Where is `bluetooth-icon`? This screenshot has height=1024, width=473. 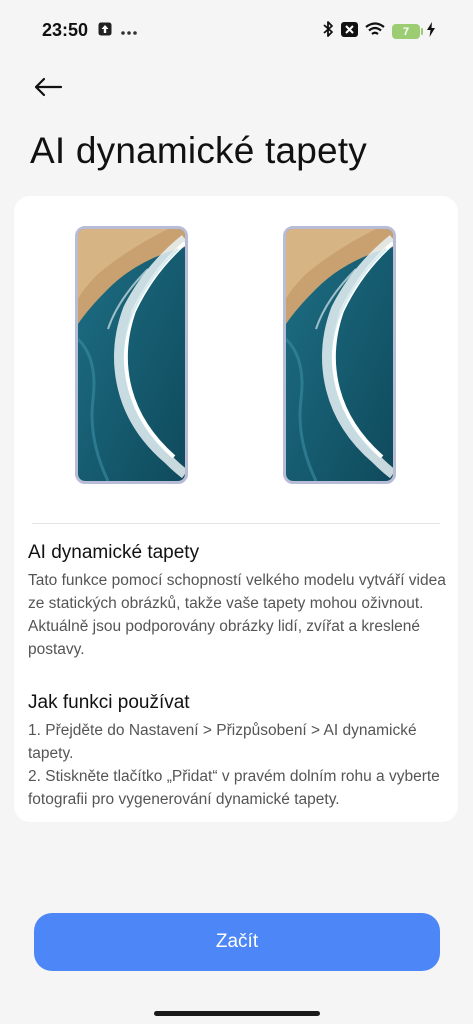
bluetooth-icon is located at coordinates (328, 31).